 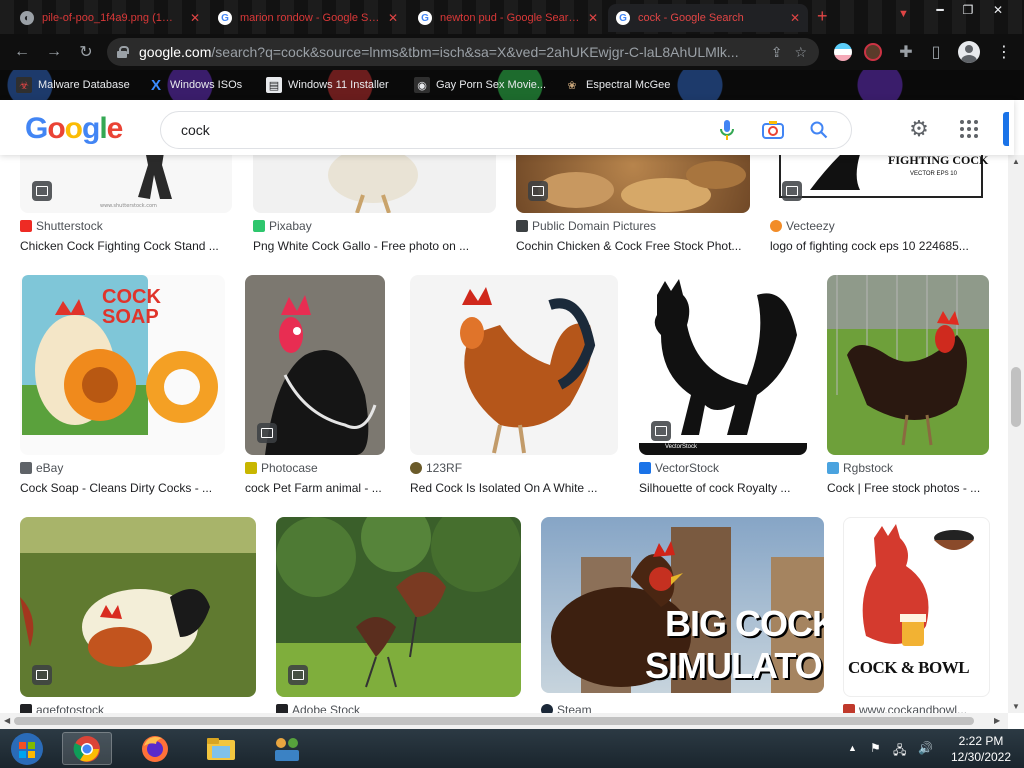 I want to click on google-logo: Google, so click(x=74, y=129).